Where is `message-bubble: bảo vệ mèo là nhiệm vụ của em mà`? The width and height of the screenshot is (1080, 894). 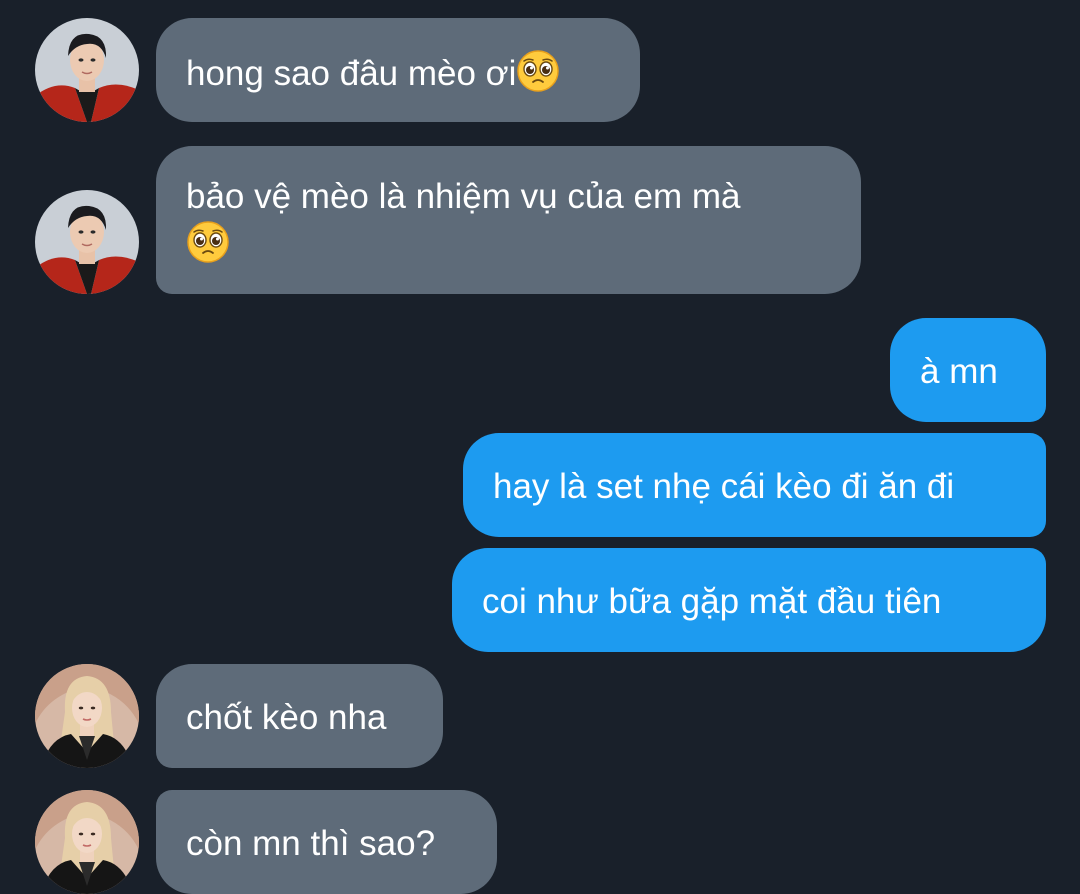 message-bubble: bảo vệ mèo là nhiệm vụ của em mà is located at coordinates (508, 220).